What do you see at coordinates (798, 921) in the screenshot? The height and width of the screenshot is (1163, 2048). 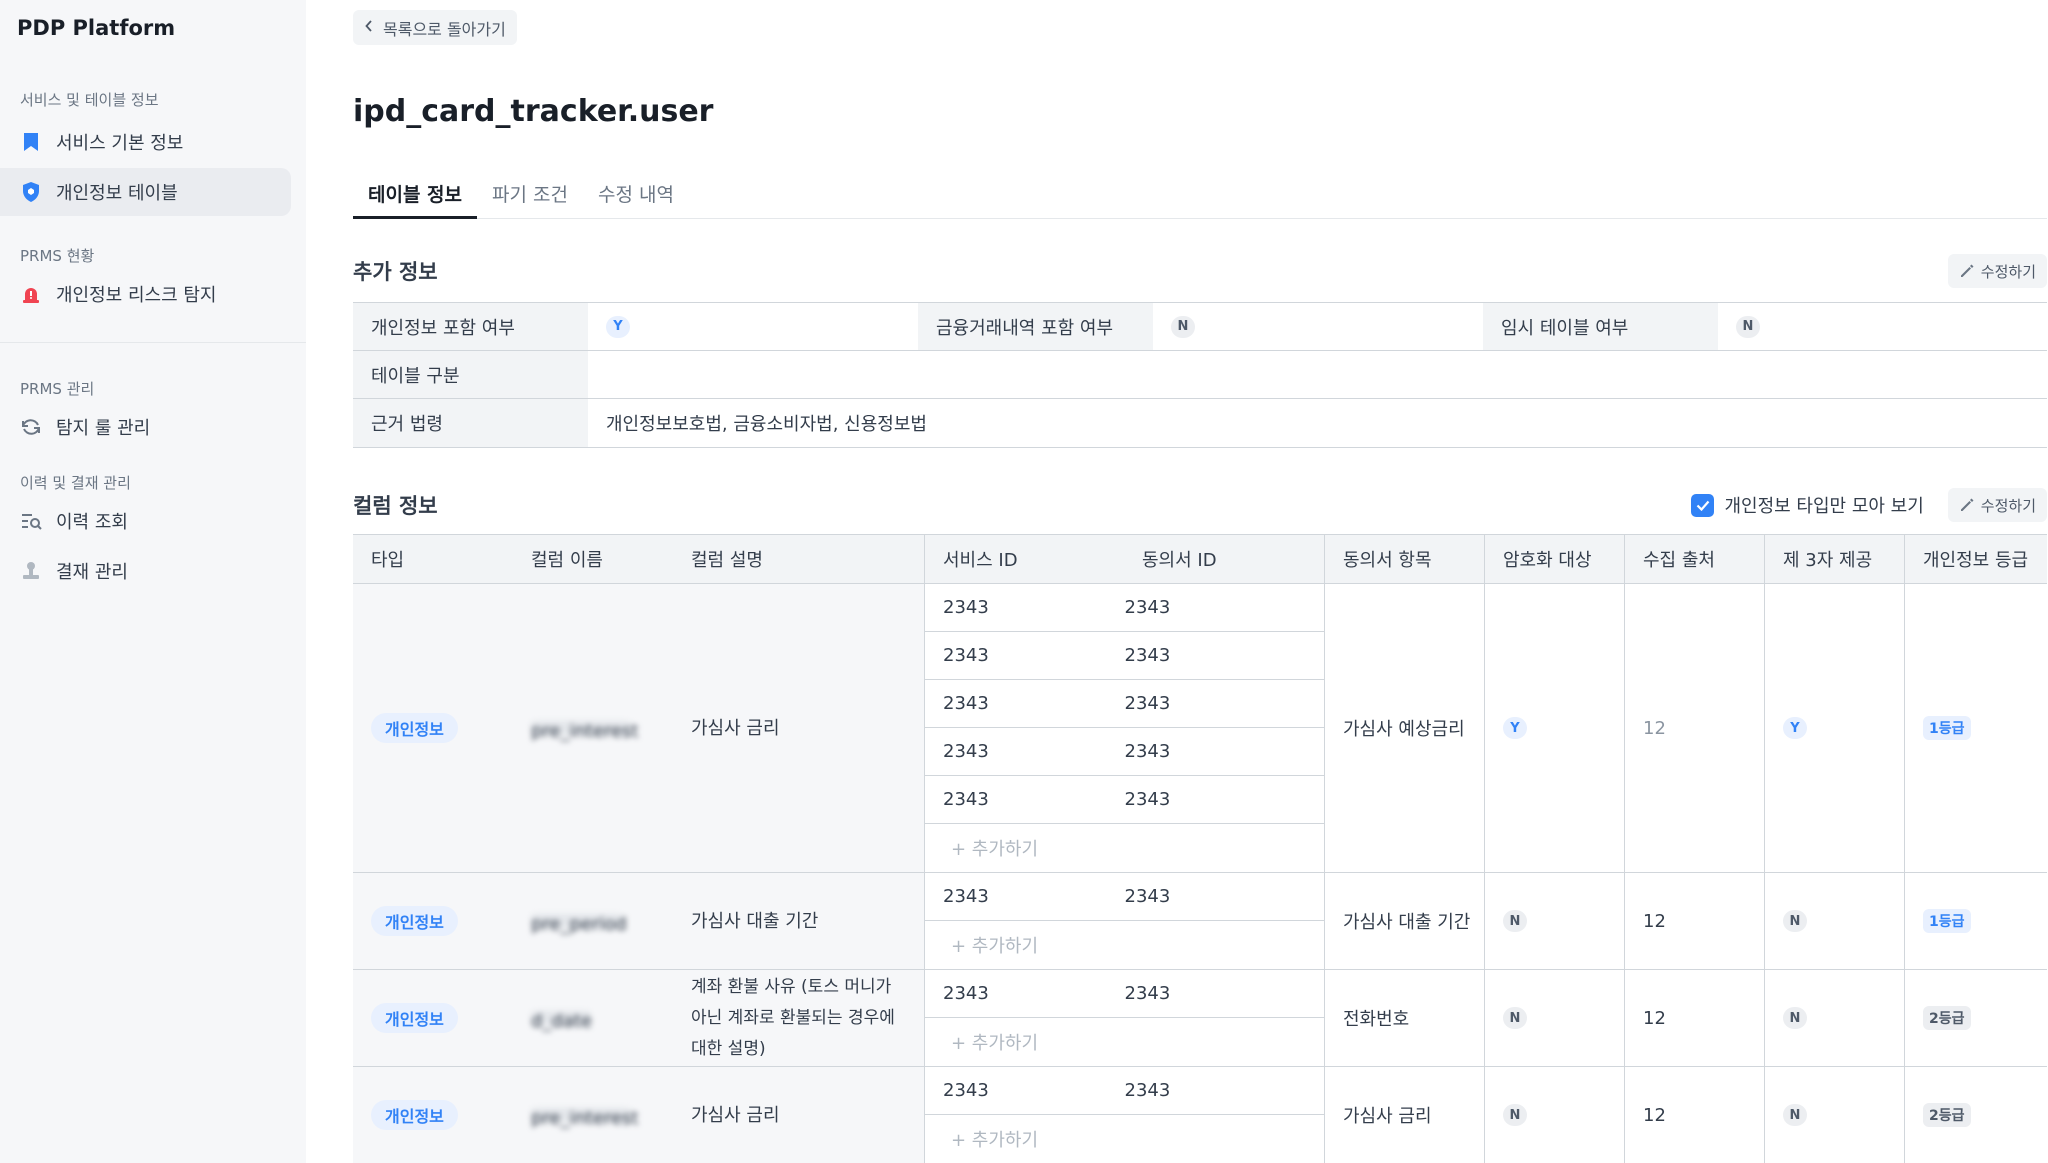 I see `column-desc-cell: 가심사 대출 기간` at bounding box center [798, 921].